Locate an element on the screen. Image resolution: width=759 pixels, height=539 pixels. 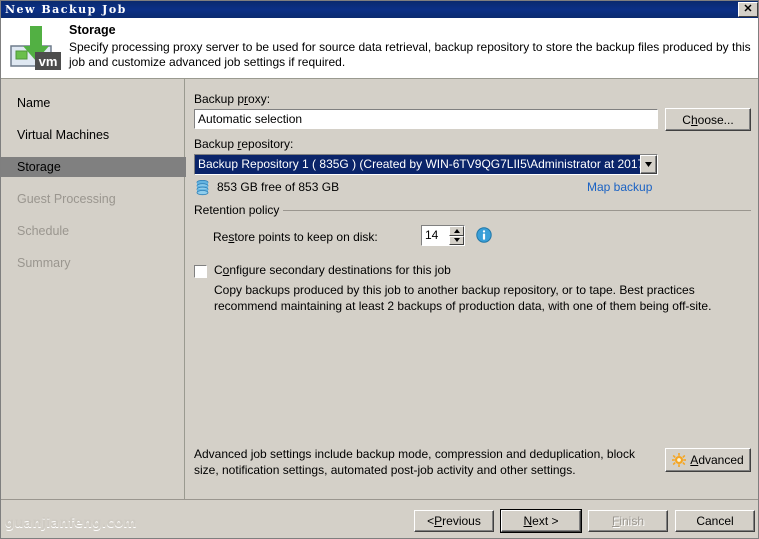
sidebar-item-storage: Storage is located at coordinates (100, 167).